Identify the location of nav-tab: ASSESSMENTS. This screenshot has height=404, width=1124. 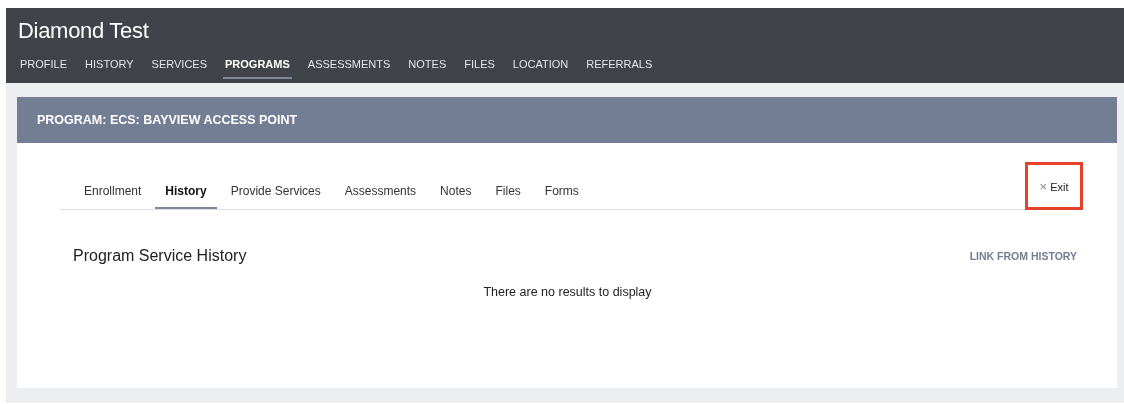
(349, 68).